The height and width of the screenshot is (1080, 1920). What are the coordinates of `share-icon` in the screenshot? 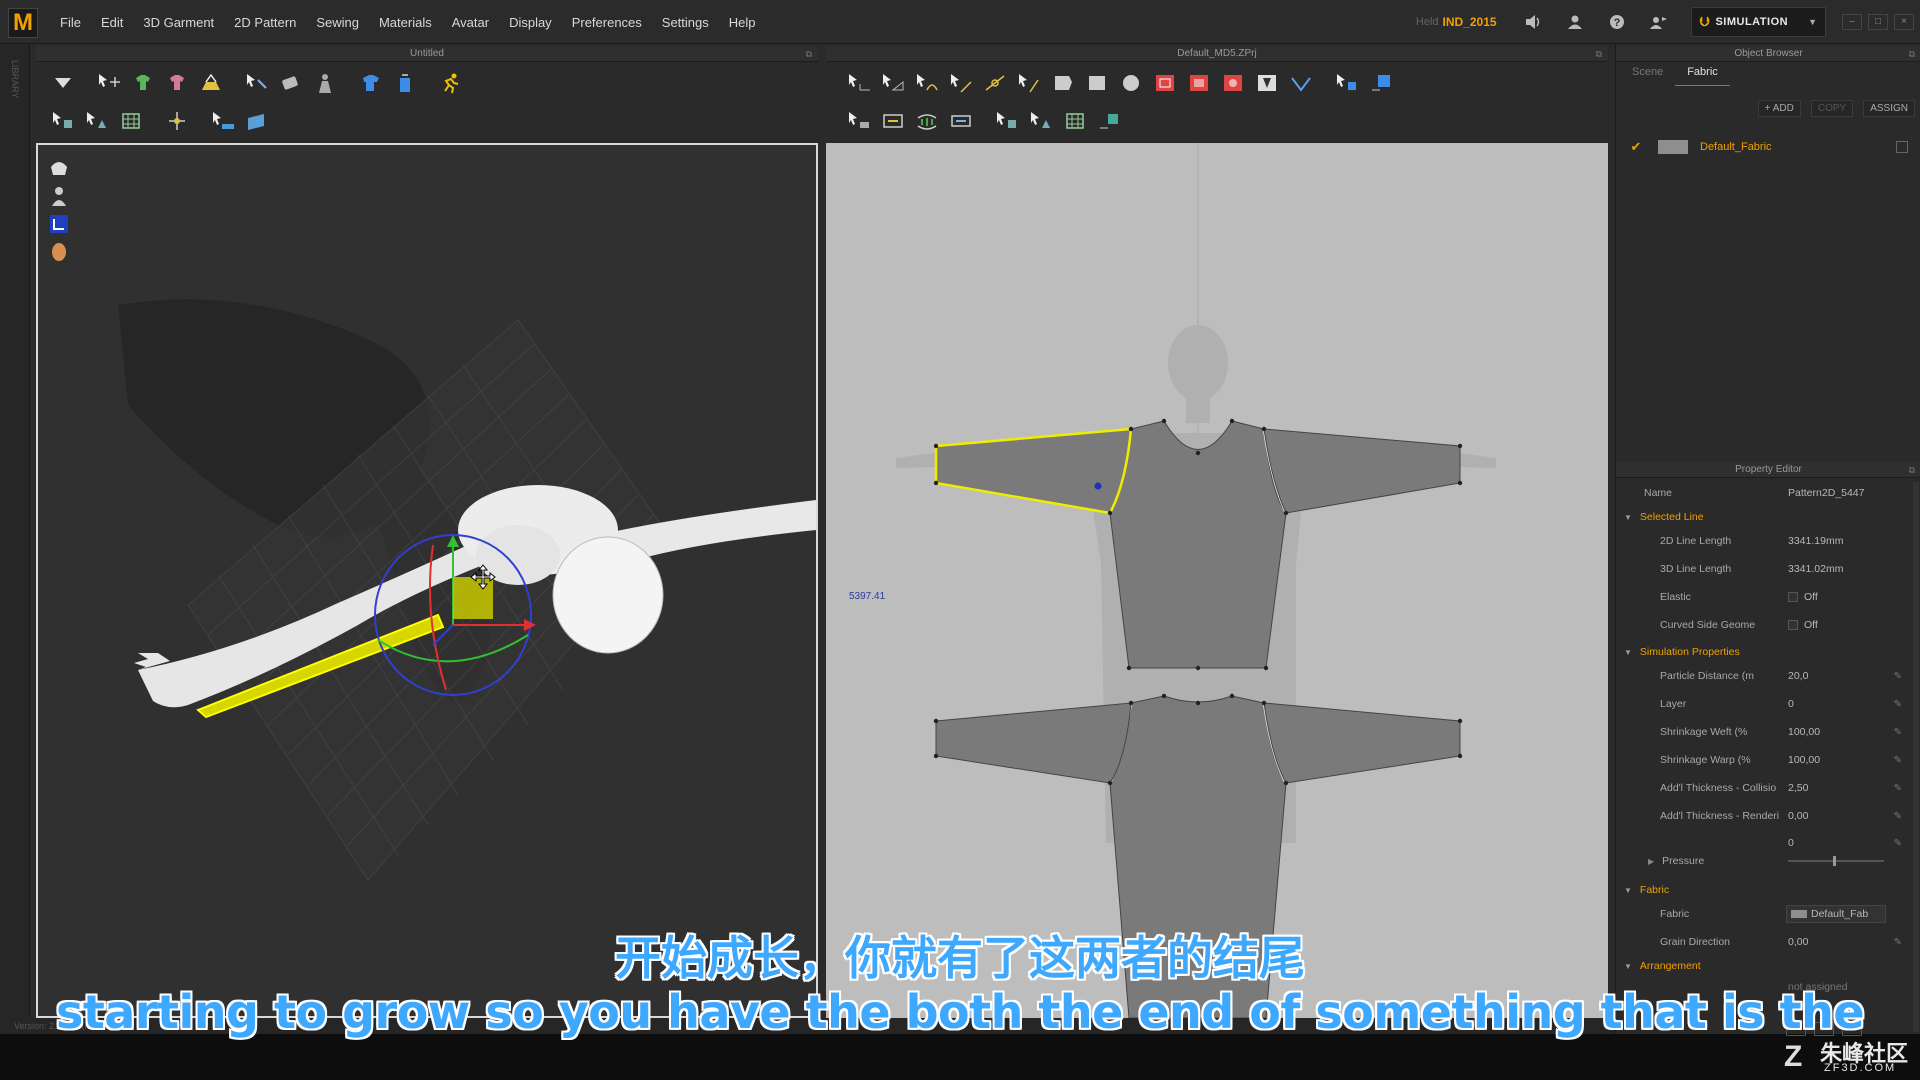 It's located at (1659, 22).